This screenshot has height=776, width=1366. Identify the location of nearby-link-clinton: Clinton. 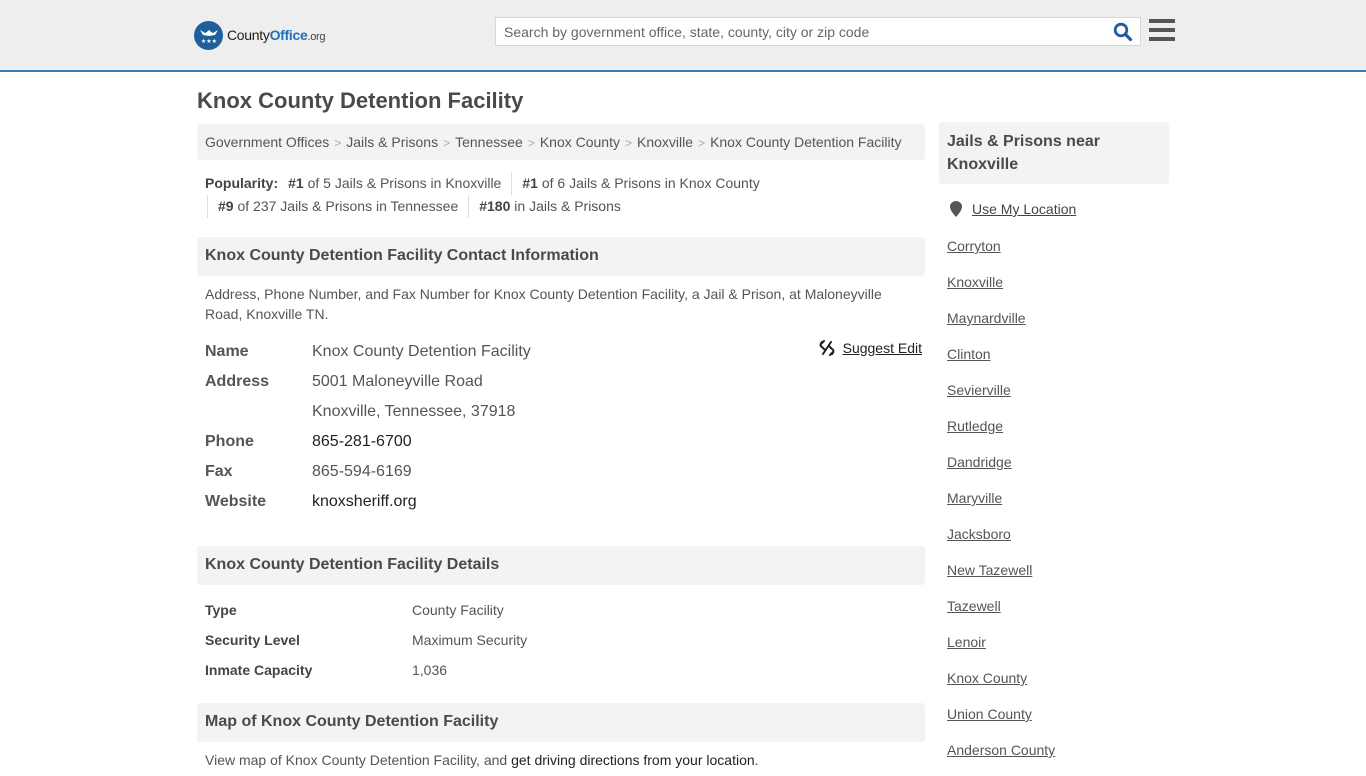
(969, 354).